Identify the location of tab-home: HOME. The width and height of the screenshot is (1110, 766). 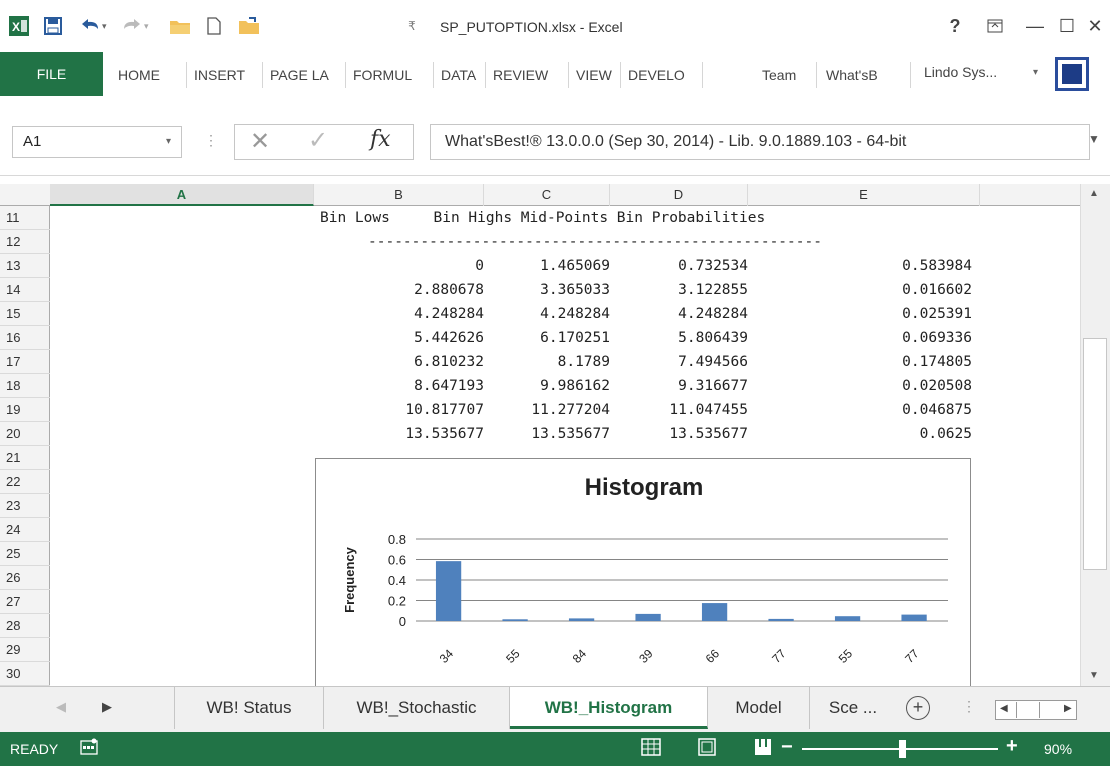
(139, 75).